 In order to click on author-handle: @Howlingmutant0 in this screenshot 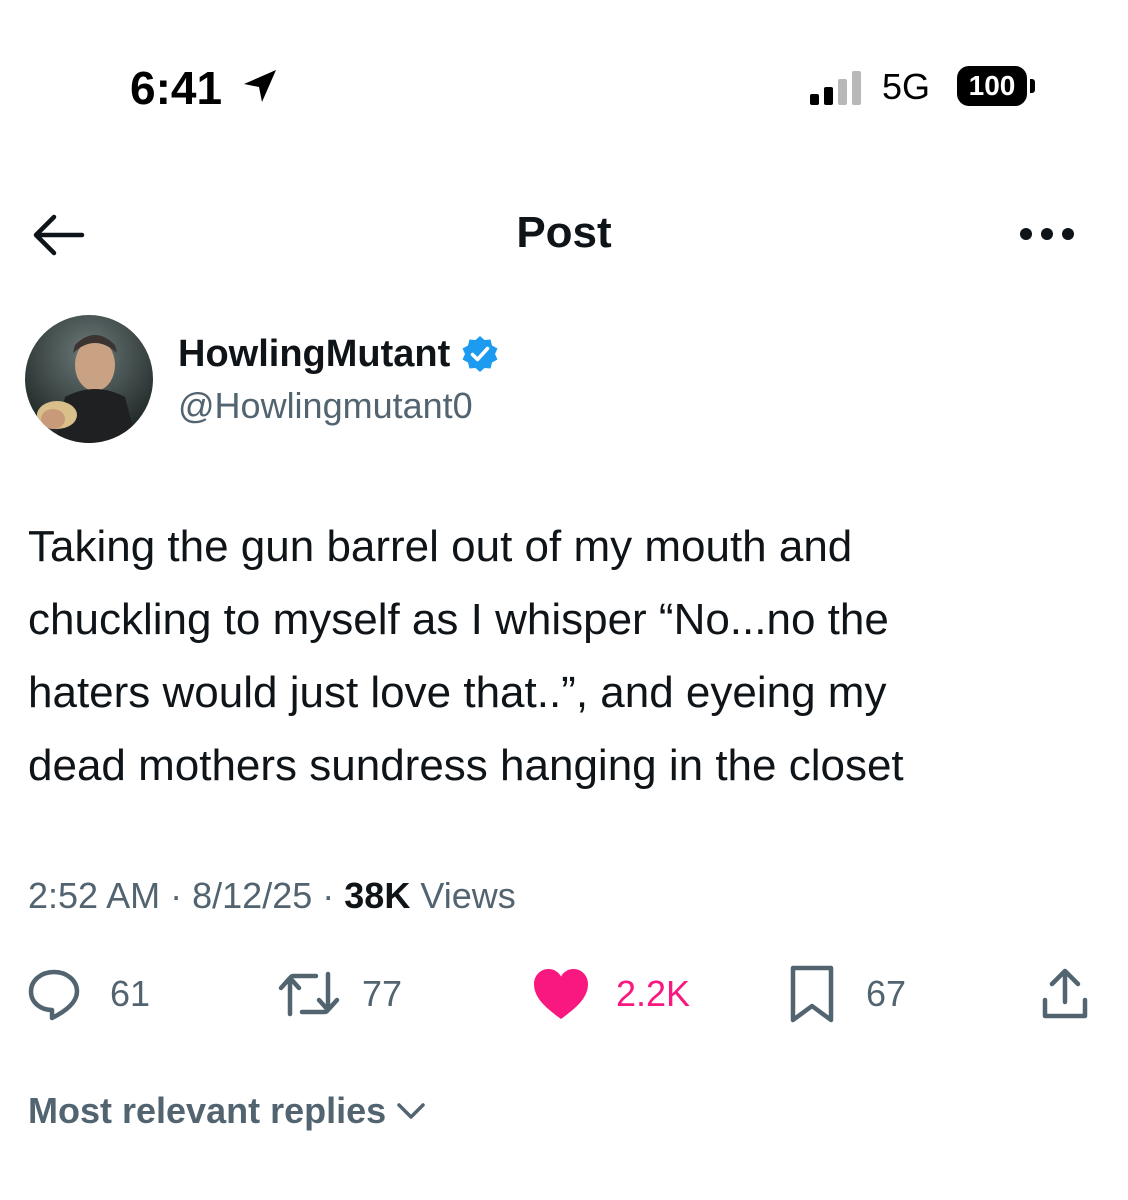, I will do `click(325, 406)`.